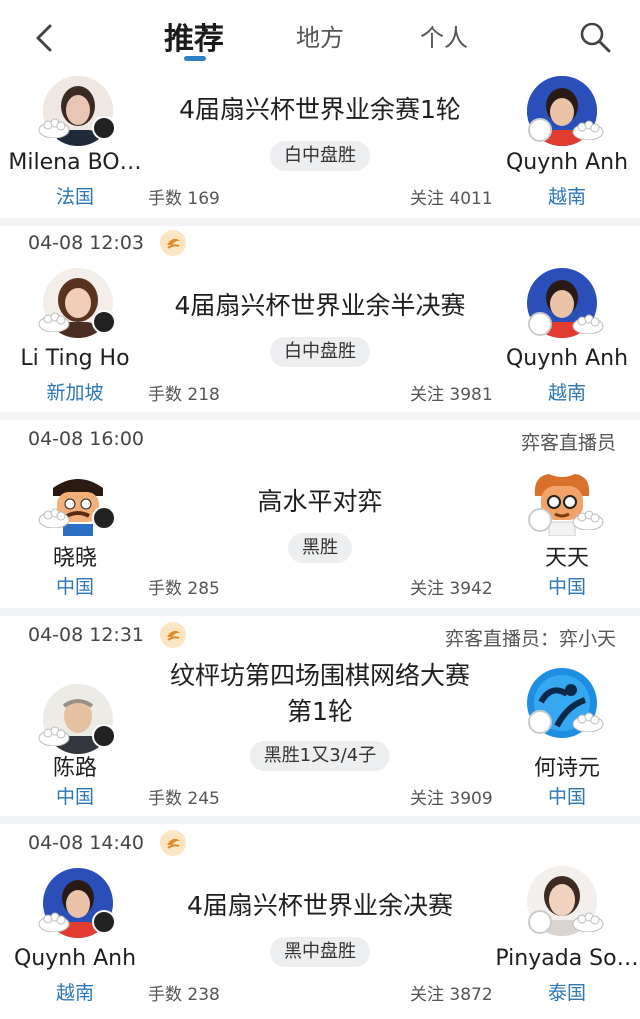 Image resolution: width=640 pixels, height=1019 pixels. What do you see at coordinates (74, 558) in the screenshot?
I see `player-name-left: 晓晓` at bounding box center [74, 558].